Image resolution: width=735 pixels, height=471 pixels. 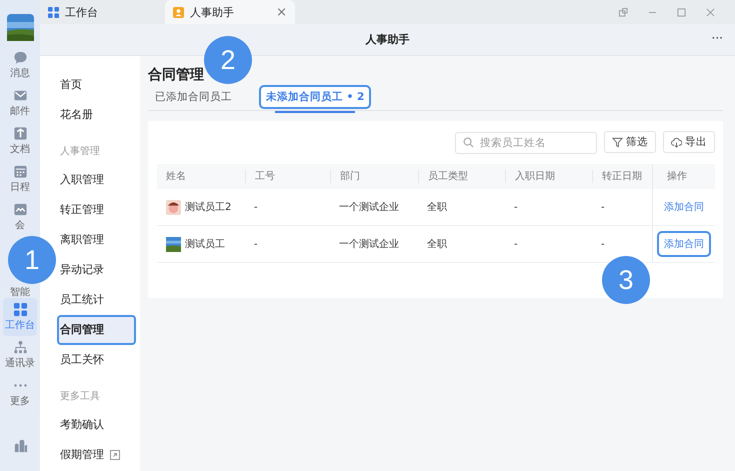 What do you see at coordinates (388, 39) in the screenshot?
I see `window-title: 人事助手` at bounding box center [388, 39].